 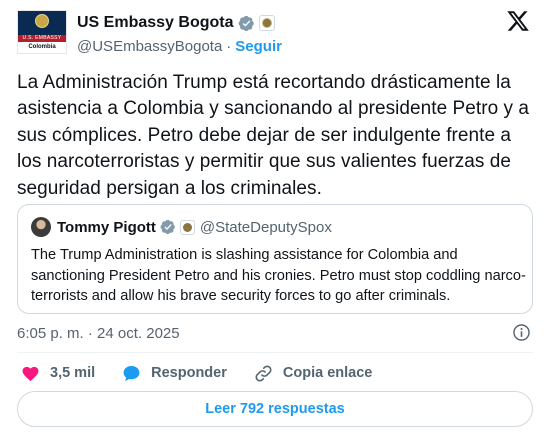 What do you see at coordinates (275, 409) in the screenshot?
I see `read-replies-button: Leer 792 respuestas` at bounding box center [275, 409].